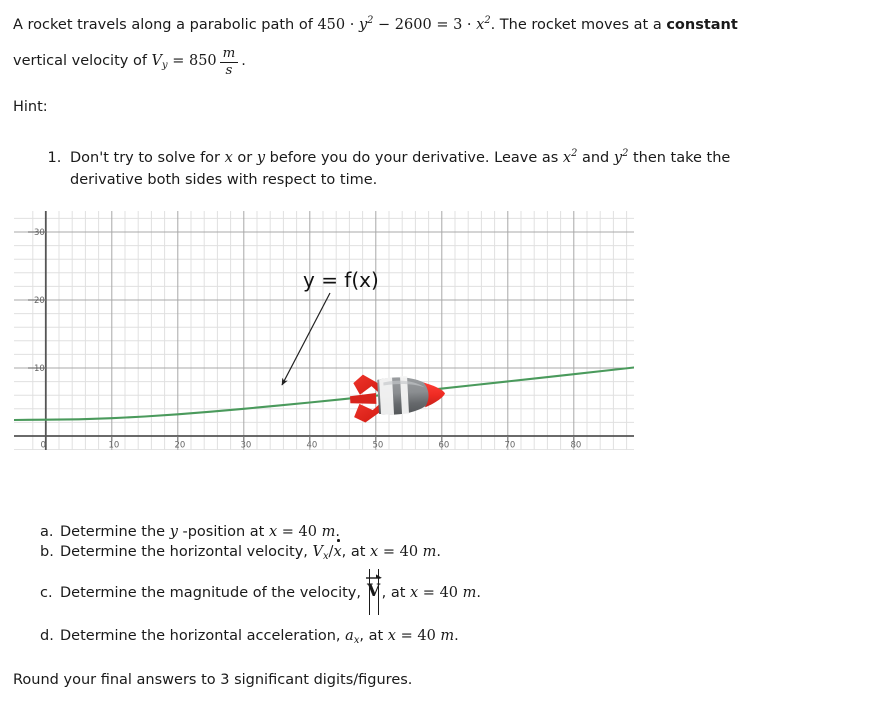 This screenshot has height=712, width=881. I want to click on qd-var-x: x, so click(391, 636).